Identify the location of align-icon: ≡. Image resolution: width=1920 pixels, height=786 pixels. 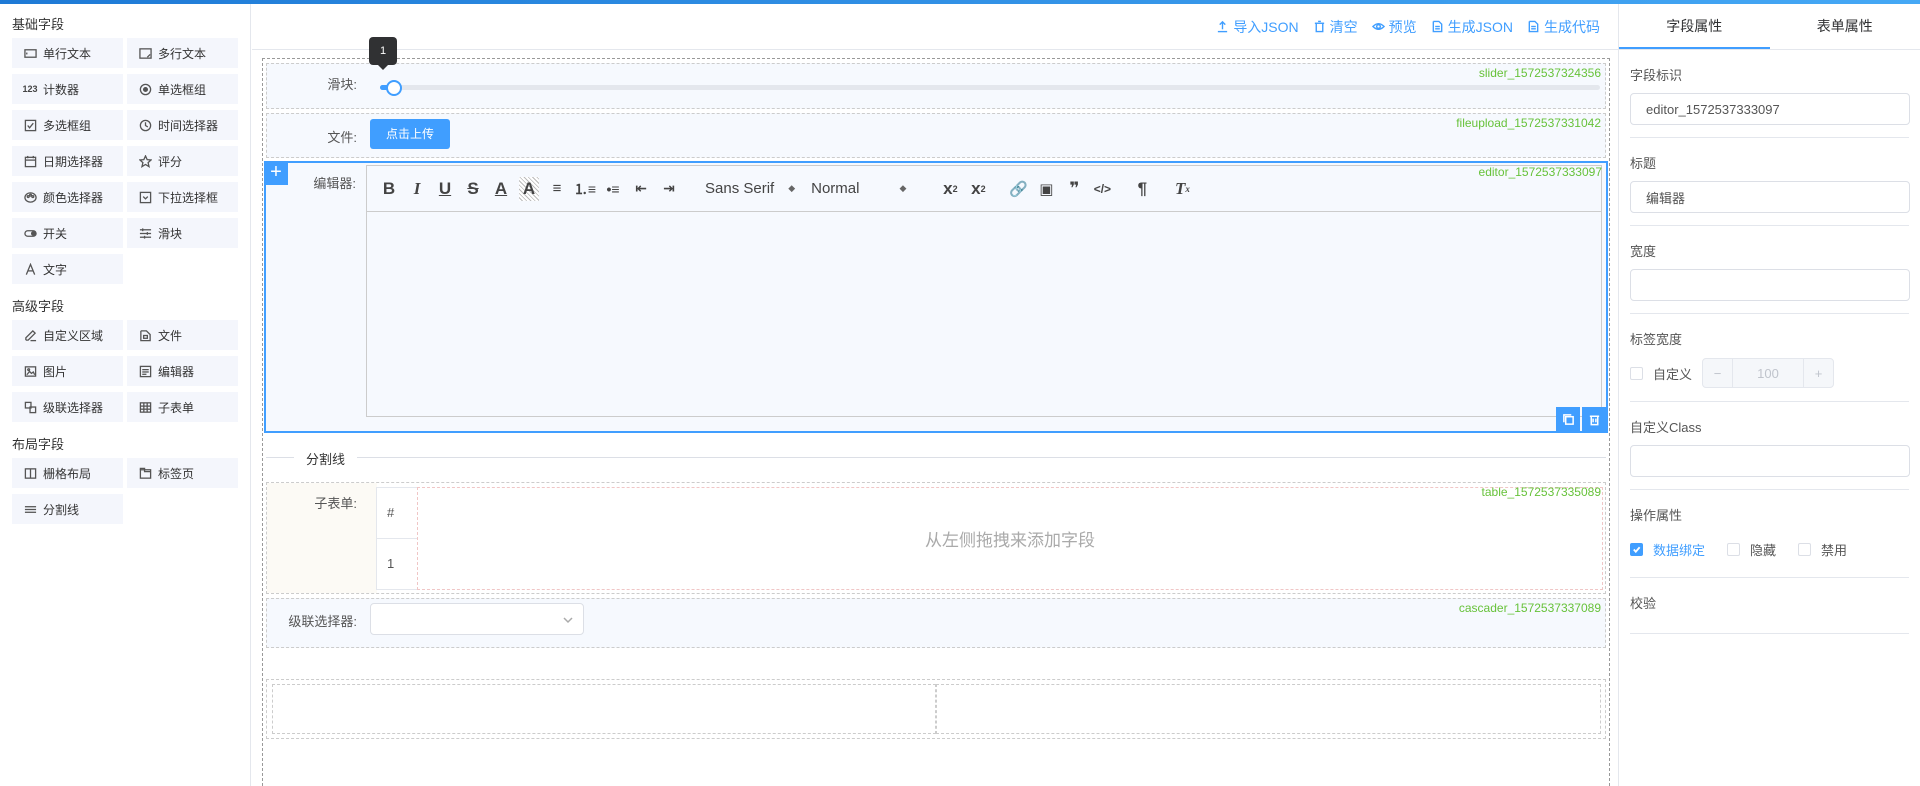
(557, 189).